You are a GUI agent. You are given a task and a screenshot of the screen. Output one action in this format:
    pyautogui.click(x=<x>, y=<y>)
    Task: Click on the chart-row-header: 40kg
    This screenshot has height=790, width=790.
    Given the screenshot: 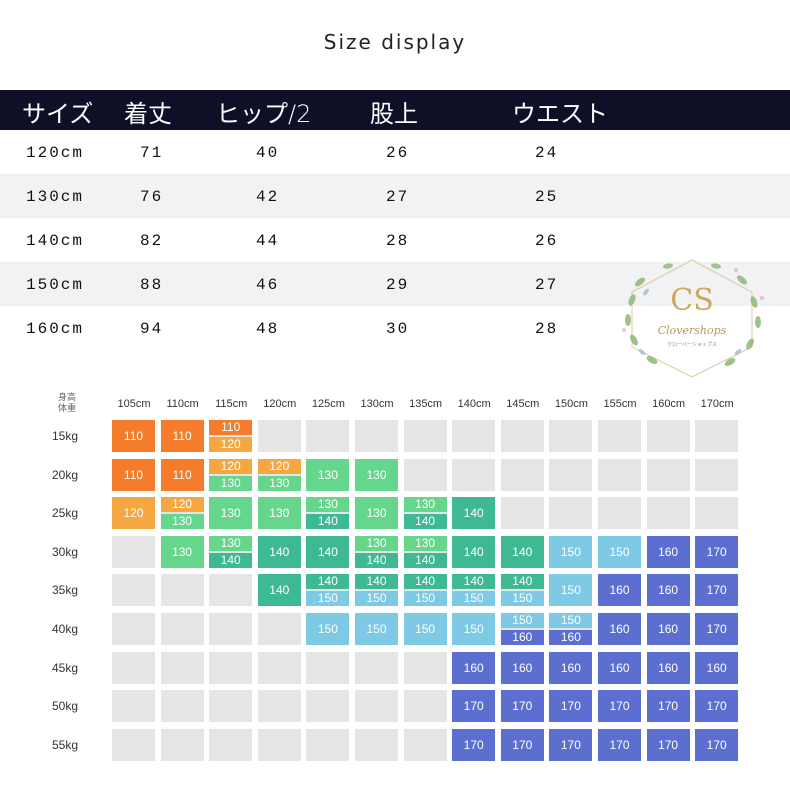 What is the action you would take?
    pyautogui.click(x=65, y=629)
    